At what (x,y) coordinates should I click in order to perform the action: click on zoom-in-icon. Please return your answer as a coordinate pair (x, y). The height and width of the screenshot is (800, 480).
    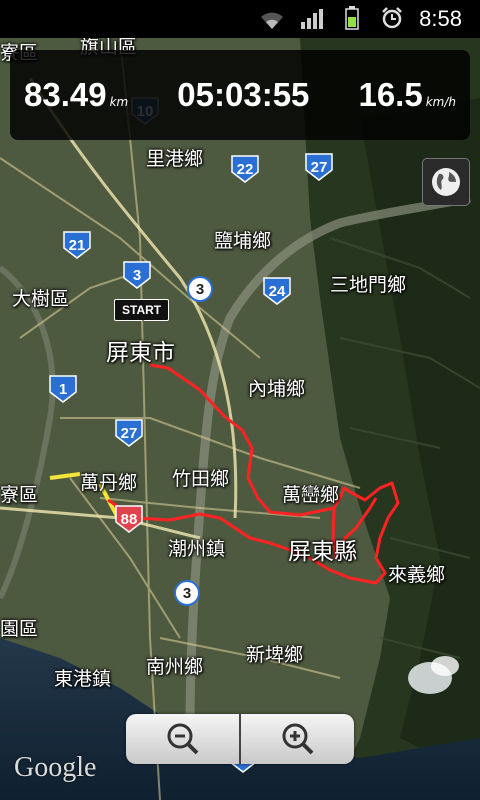
    Looking at the image, I should click on (297, 739).